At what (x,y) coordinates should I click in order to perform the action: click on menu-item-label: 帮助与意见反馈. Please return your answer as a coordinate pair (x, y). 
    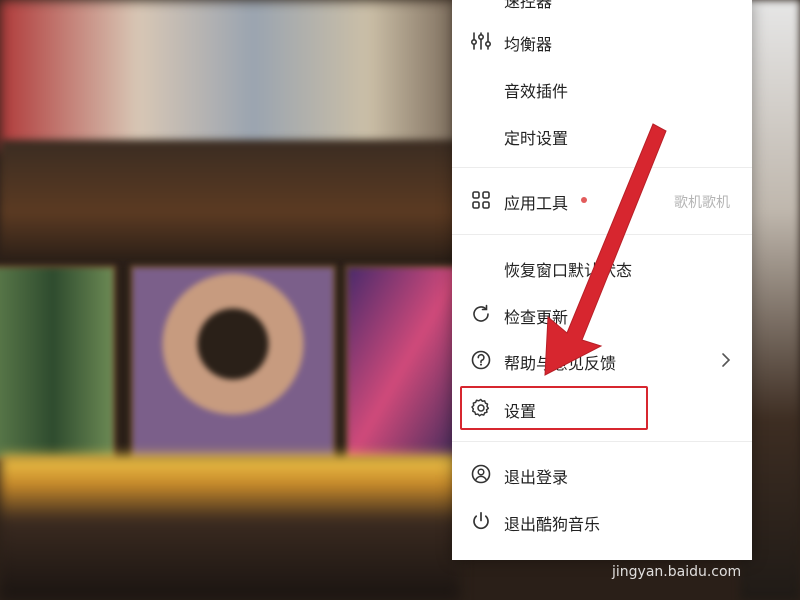
    Looking at the image, I should click on (560, 363).